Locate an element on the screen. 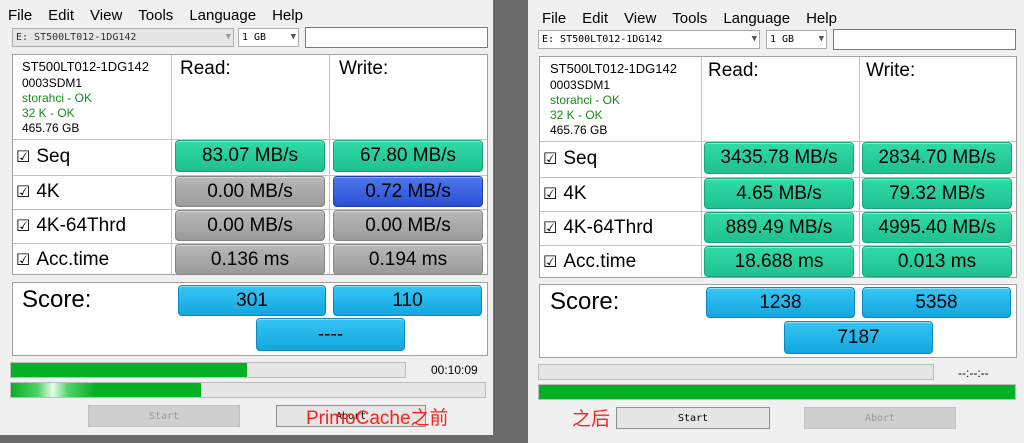 The width and height of the screenshot is (1024, 443). seq-read-result: 83.07 MB/s is located at coordinates (250, 156).